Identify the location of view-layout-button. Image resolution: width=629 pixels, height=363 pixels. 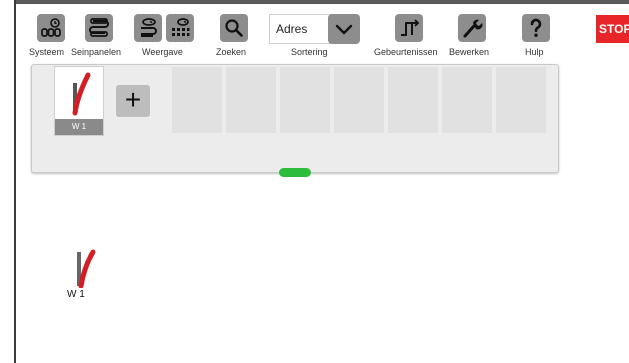
(148, 28).